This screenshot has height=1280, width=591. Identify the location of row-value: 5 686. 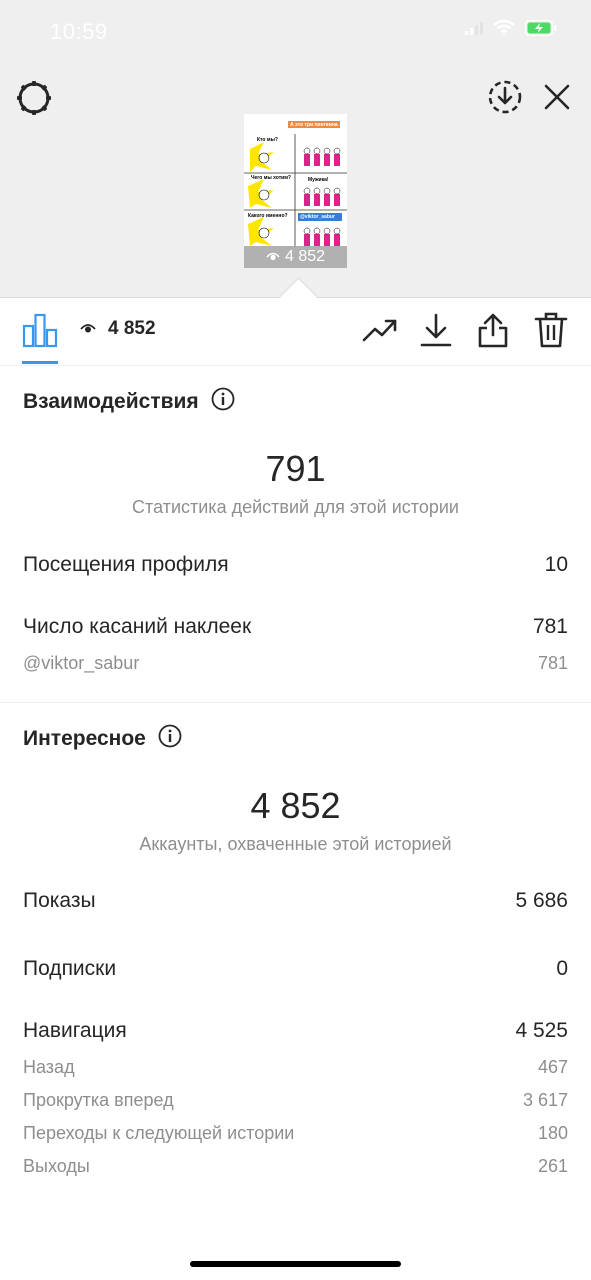
(541, 900).